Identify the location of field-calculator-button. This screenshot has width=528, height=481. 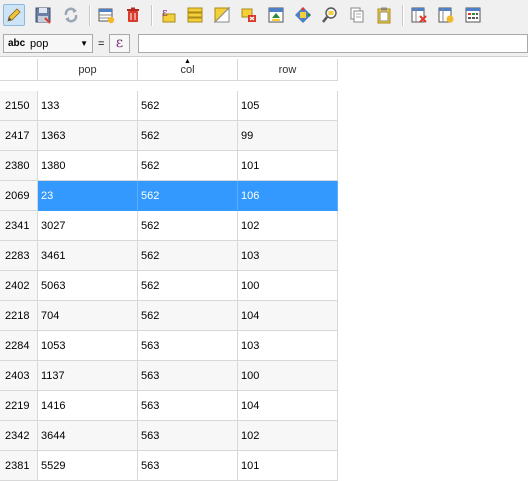
(473, 15).